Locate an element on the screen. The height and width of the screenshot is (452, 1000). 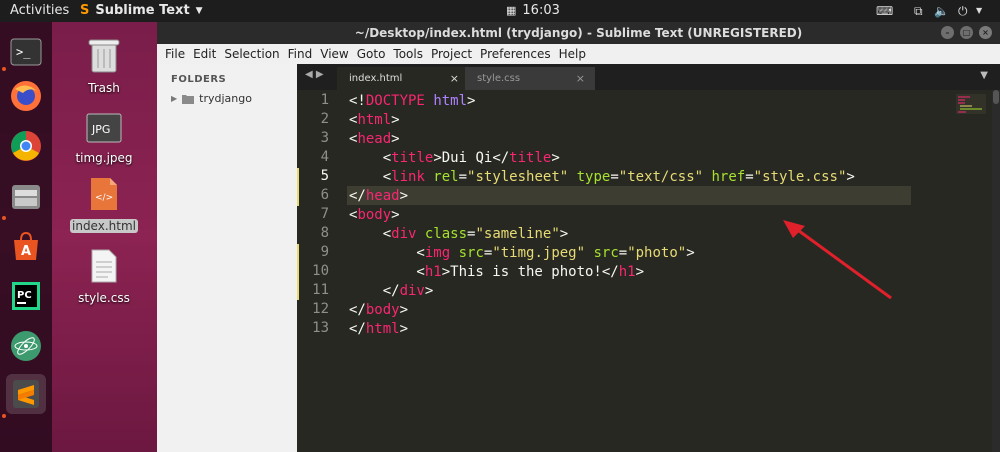
app-menu-label: Sublime Text is located at coordinates (142, 10).